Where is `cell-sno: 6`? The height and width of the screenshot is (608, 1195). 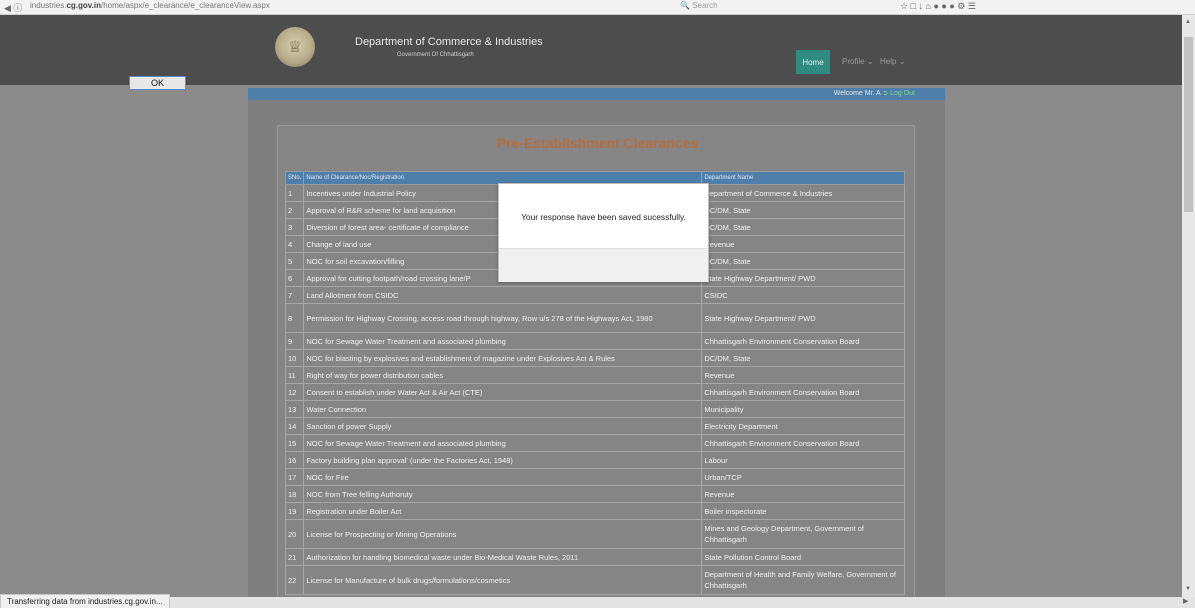 cell-sno: 6 is located at coordinates (294, 278).